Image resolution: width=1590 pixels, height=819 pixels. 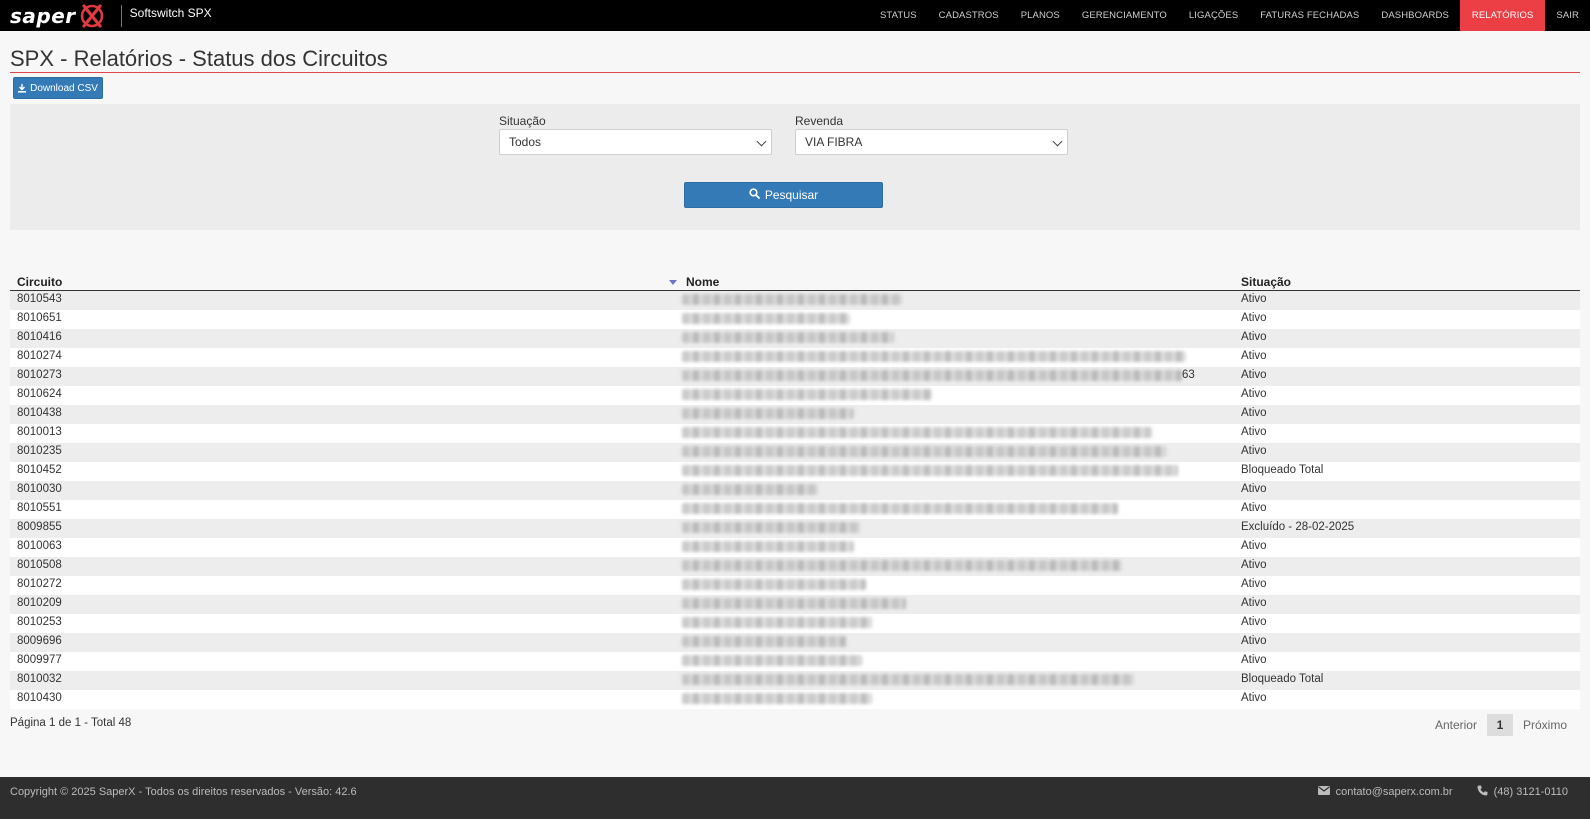 What do you see at coordinates (1282, 470) in the screenshot?
I see `cell-situacao: Bloqueado Total` at bounding box center [1282, 470].